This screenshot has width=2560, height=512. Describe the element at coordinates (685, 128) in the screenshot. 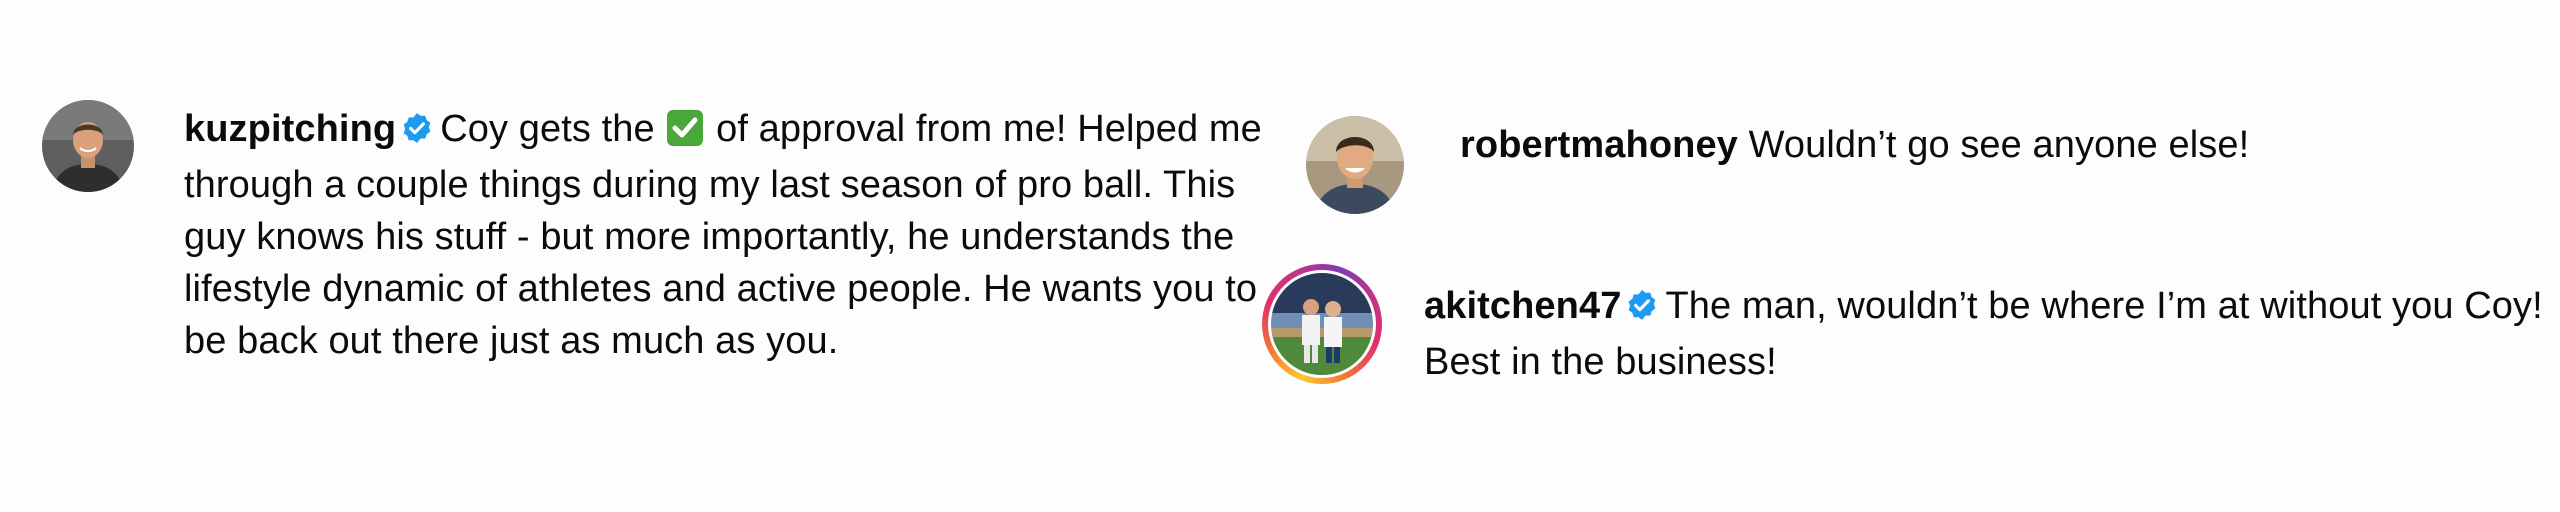

I see `check-mark-emoji-icon` at that location.